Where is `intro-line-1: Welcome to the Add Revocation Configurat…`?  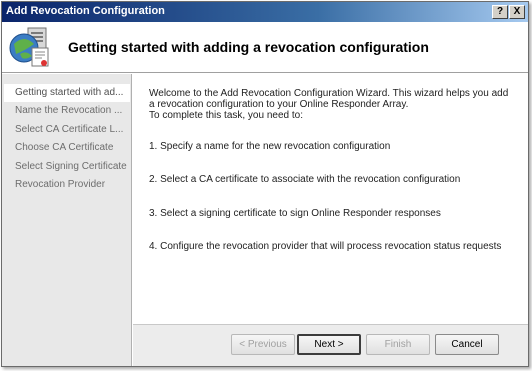 intro-line-1: Welcome to the Add Revocation Configurat… is located at coordinates (329, 93).